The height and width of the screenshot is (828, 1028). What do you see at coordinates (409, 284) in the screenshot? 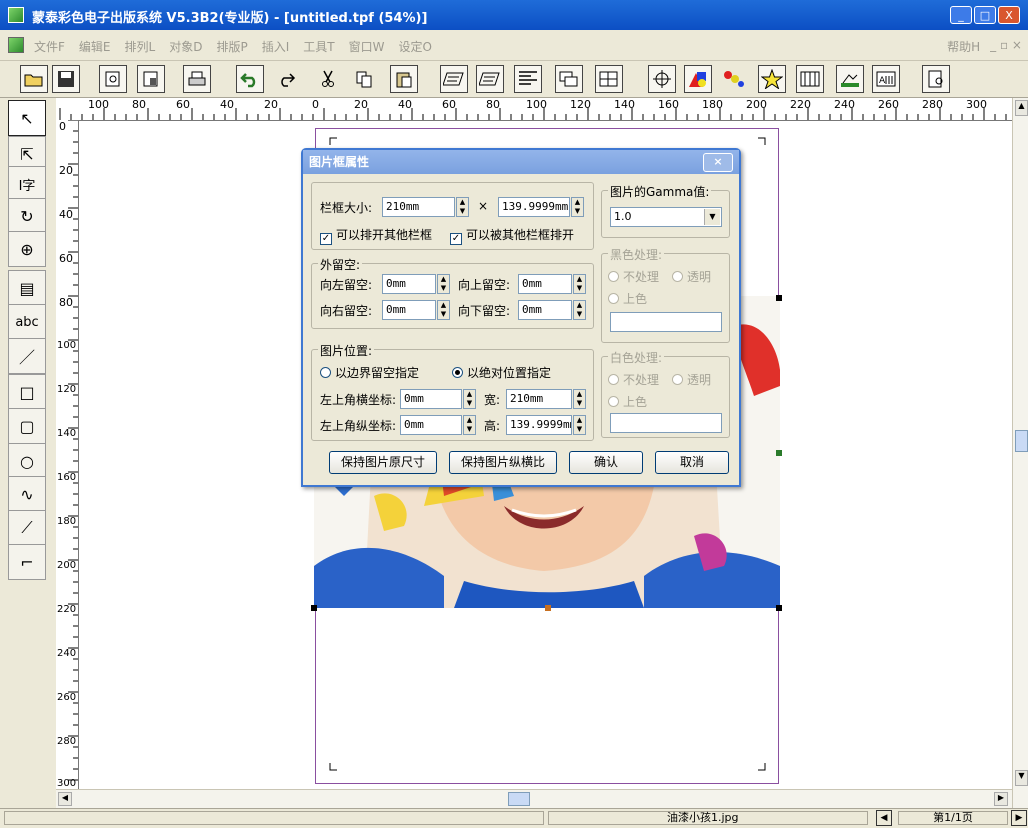
I see `left-margin-field: 0mm` at bounding box center [409, 284].